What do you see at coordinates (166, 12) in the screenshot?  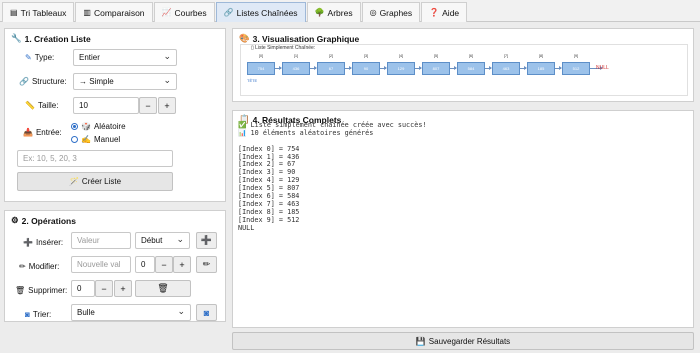 I see `curve-chart-icon: 📈` at bounding box center [166, 12].